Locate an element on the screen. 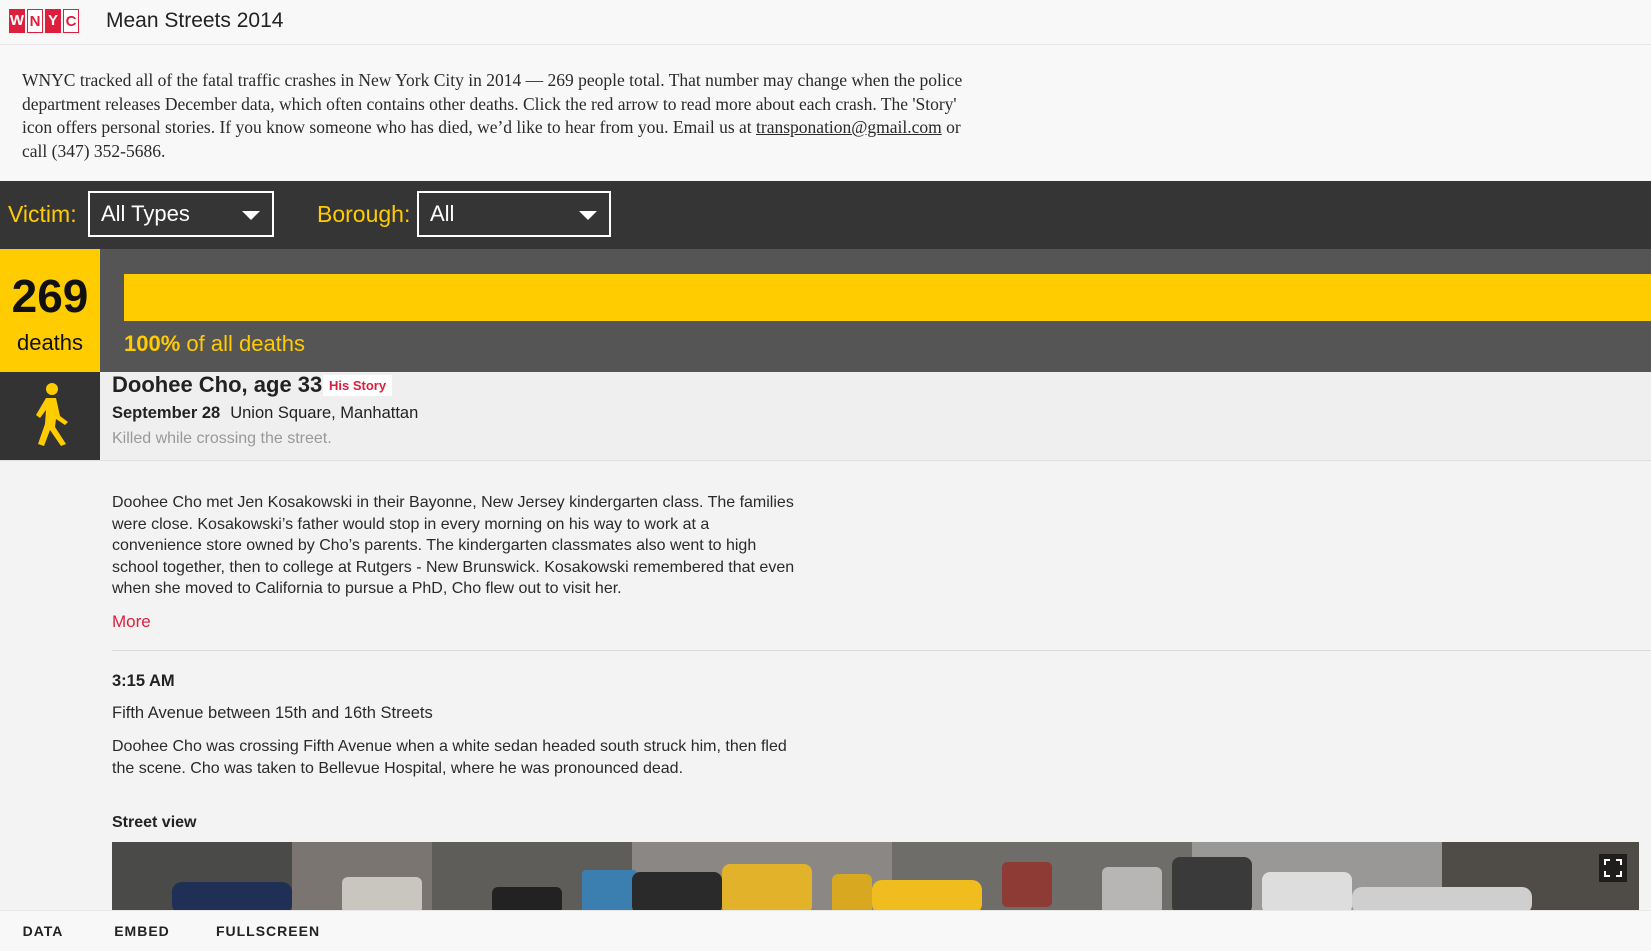  tab-data: DATA is located at coordinates (43, 931).